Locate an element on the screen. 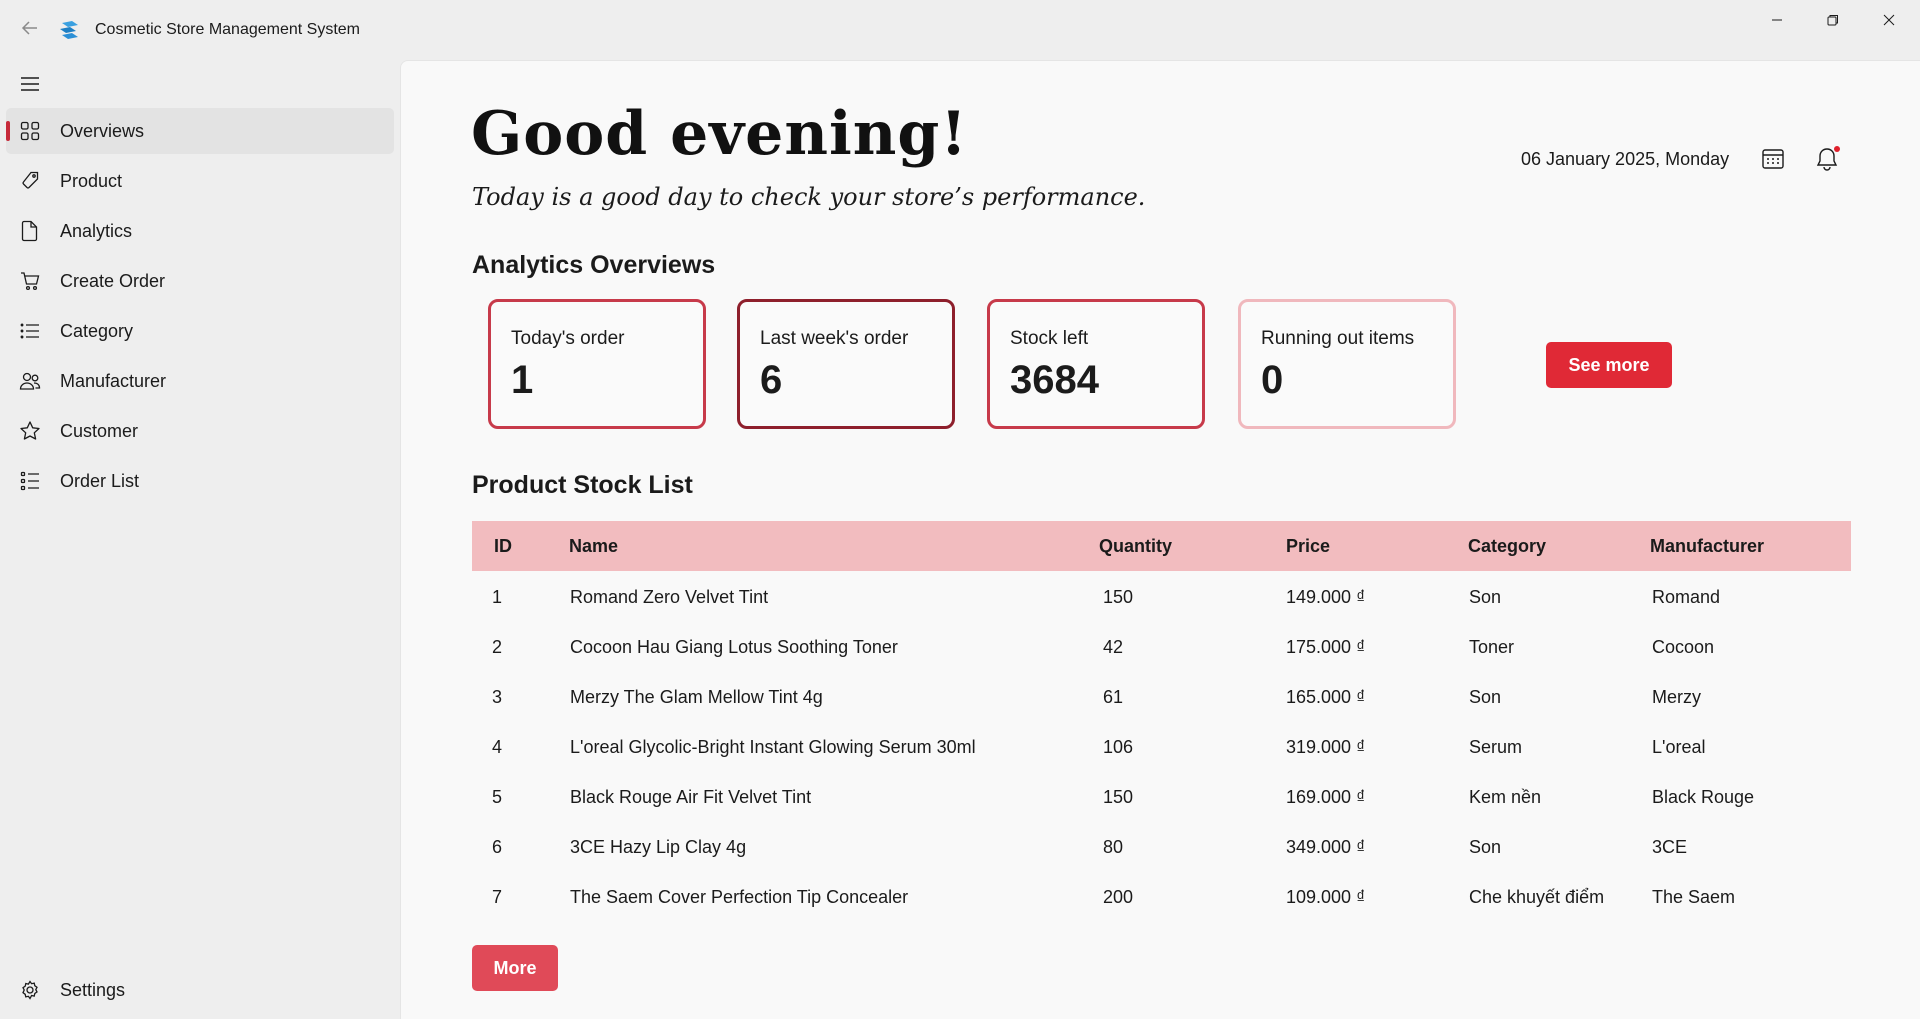 The width and height of the screenshot is (1920, 1019). cell-id: 4 is located at coordinates (497, 747).